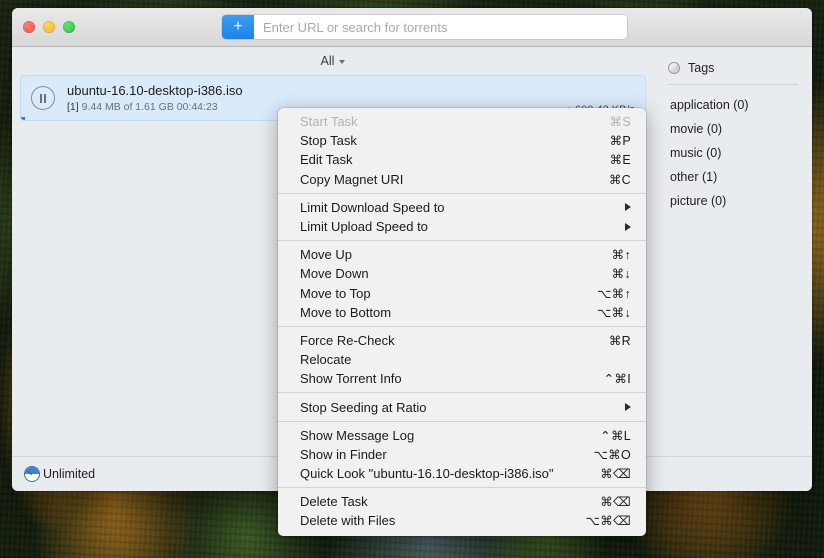  I want to click on tag-item-music: music (0), so click(733, 153).